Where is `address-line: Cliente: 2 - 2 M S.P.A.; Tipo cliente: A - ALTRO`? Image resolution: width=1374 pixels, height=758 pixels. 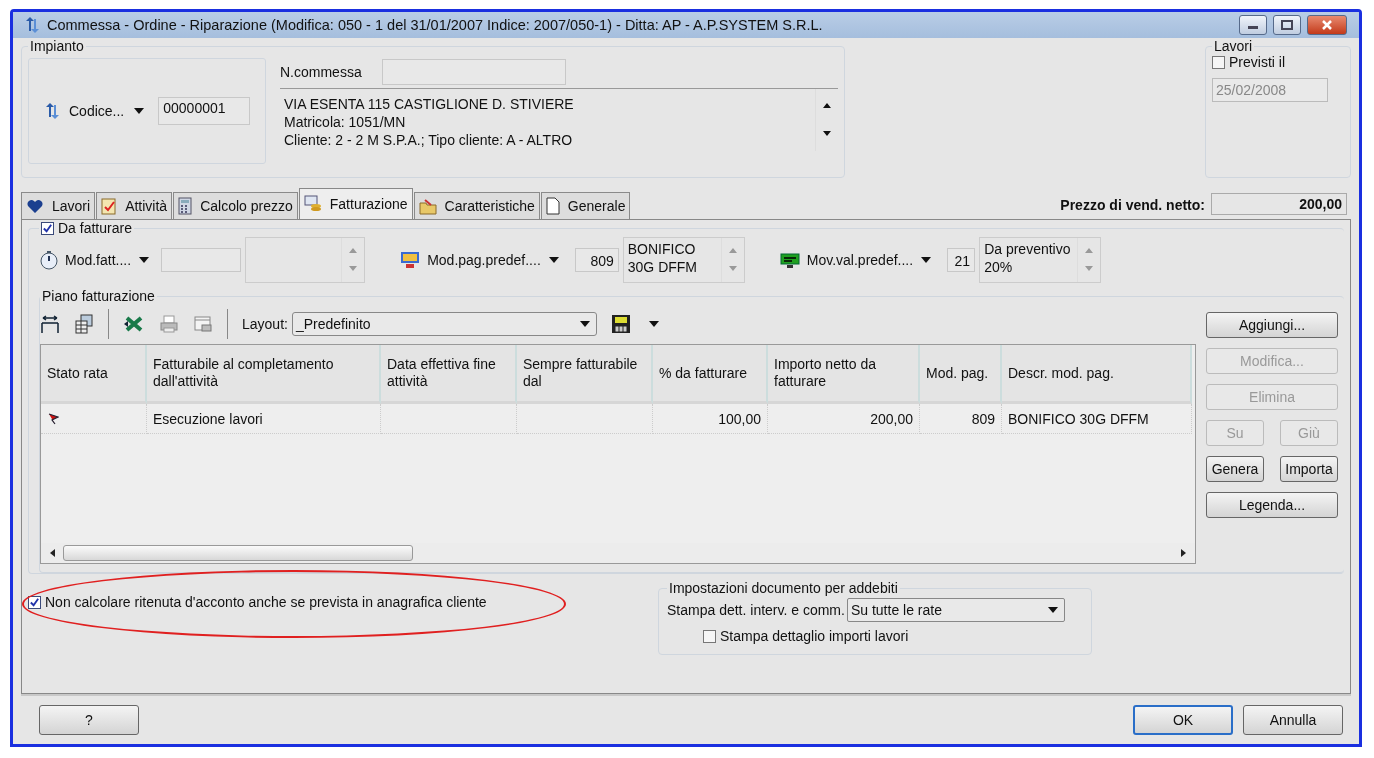
address-line: Cliente: 2 - 2 M S.P.A.; Tipo cliente: A - ALTRO is located at coordinates (429, 140).